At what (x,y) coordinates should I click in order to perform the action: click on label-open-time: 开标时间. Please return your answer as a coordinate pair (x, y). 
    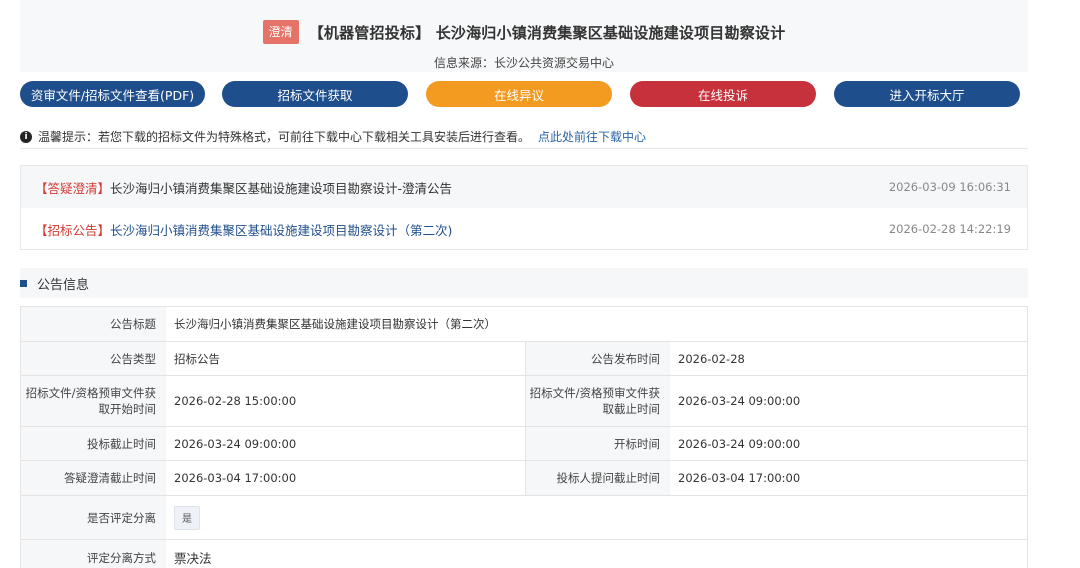
    Looking at the image, I should click on (597, 443).